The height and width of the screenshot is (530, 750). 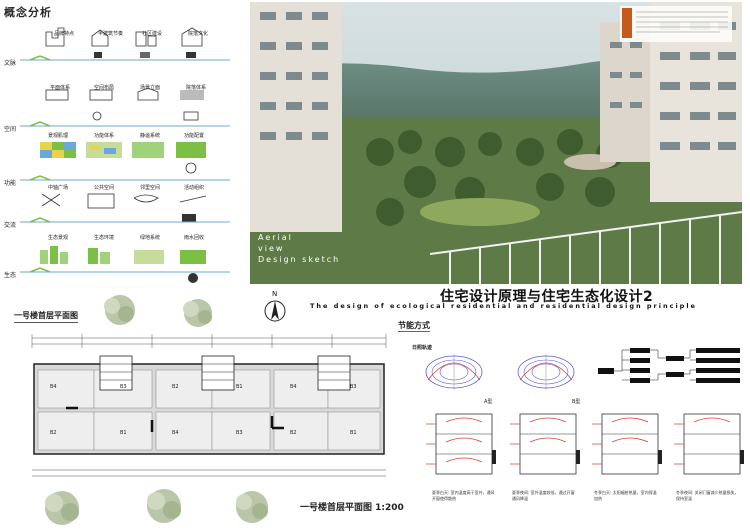 What do you see at coordinates (194, 188) in the screenshot?
I see `concept-tag: 活动组织` at bounding box center [194, 188].